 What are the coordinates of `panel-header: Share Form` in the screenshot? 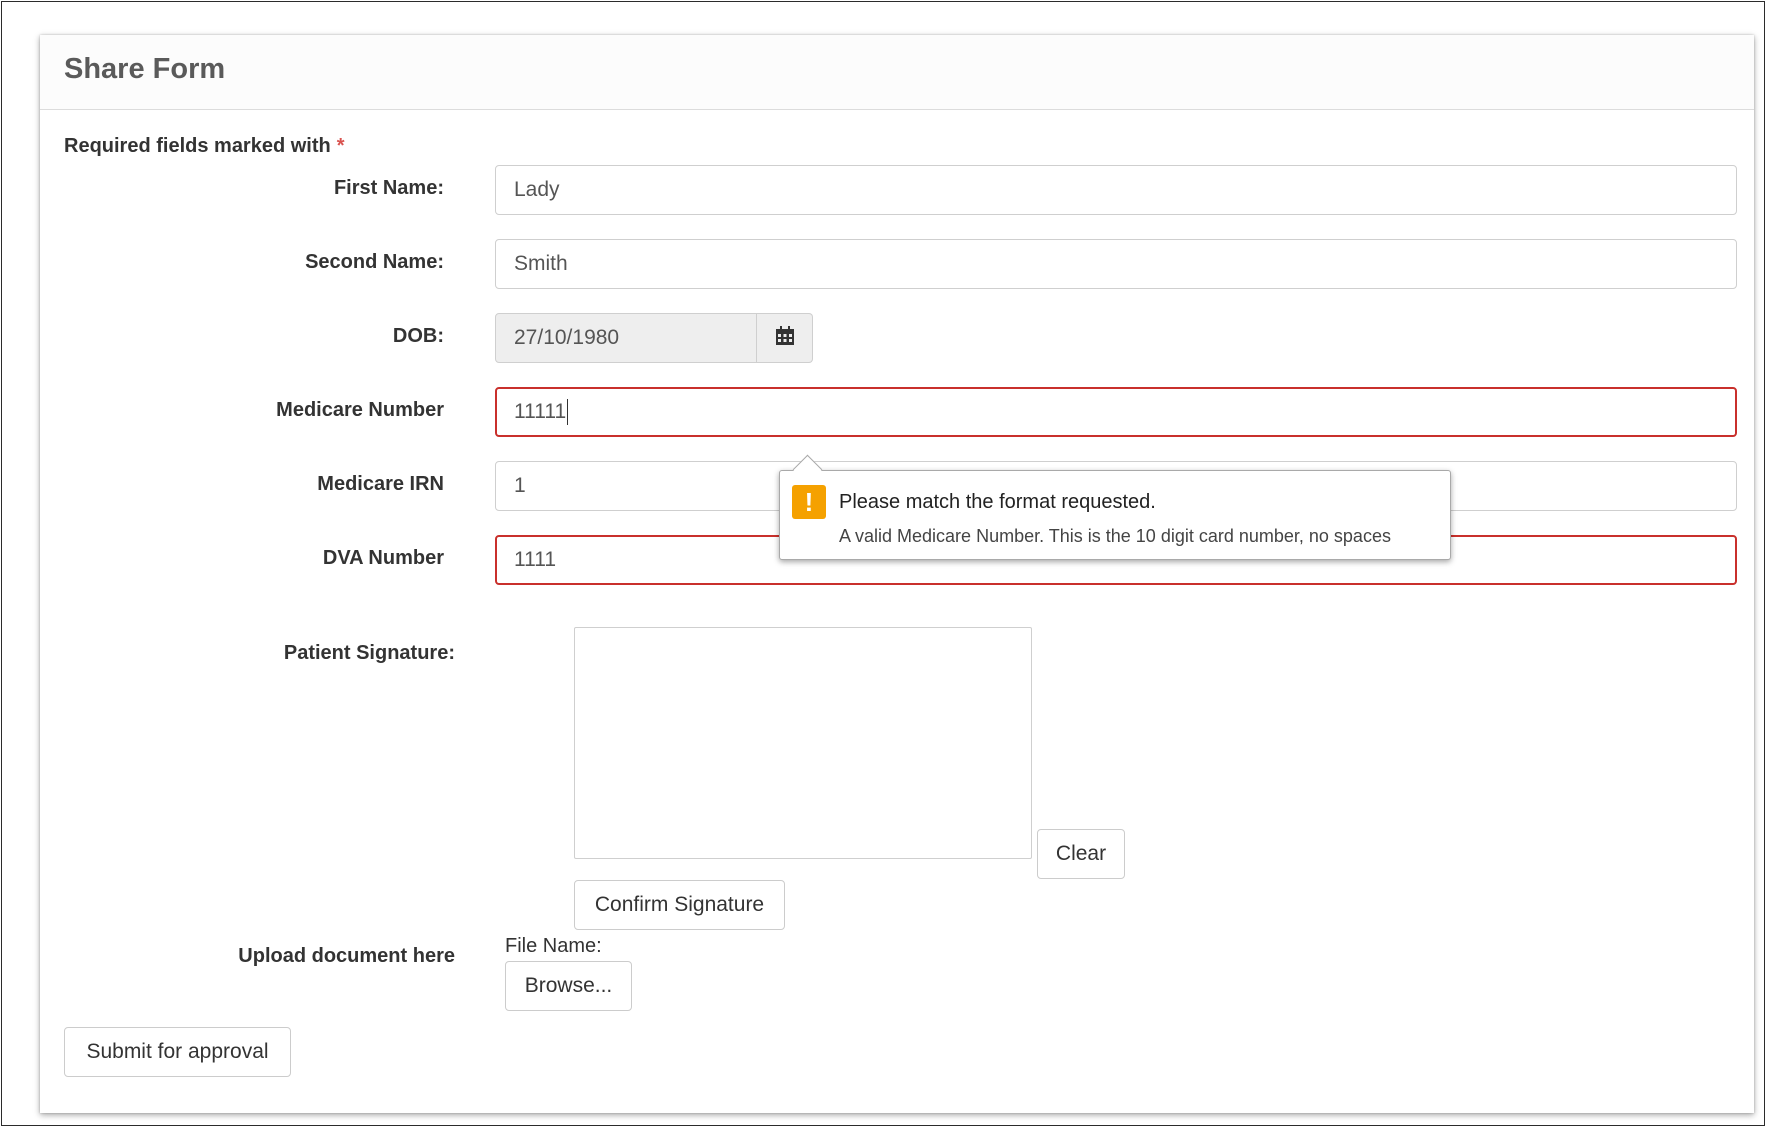 It's located at (897, 72).